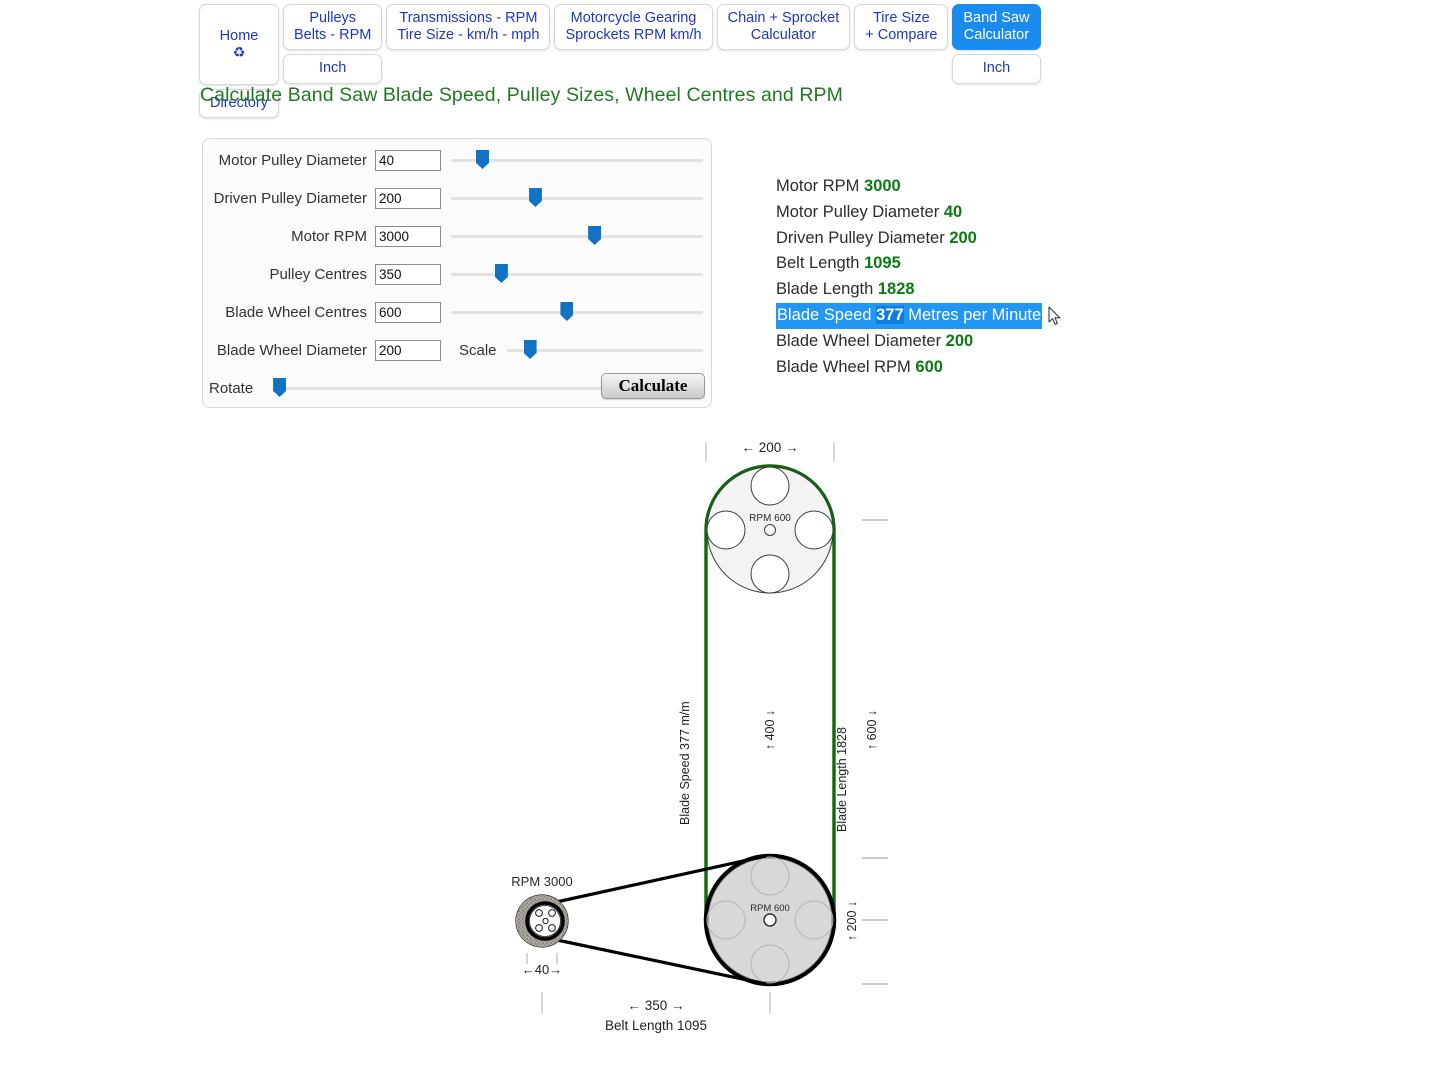  What do you see at coordinates (909, 187) in the screenshot?
I see `result-row-motor-rpm: Motor RPM 3000` at bounding box center [909, 187].